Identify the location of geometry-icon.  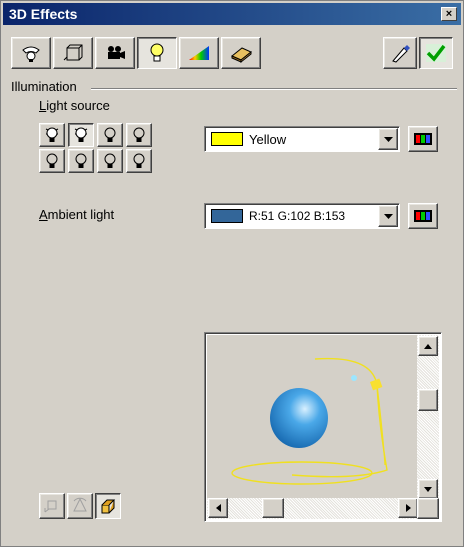
(31, 54).